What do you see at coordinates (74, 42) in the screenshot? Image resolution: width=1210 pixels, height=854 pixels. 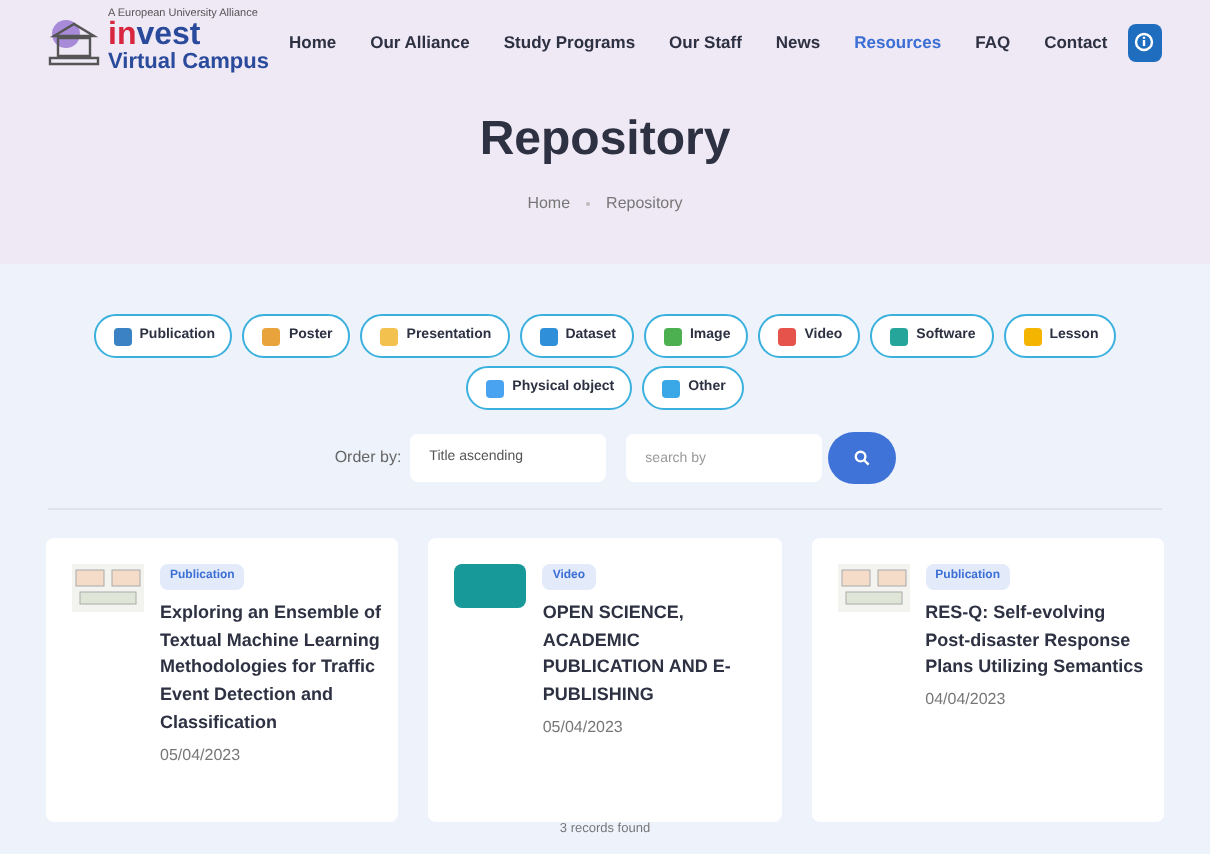 I see `building-icon` at bounding box center [74, 42].